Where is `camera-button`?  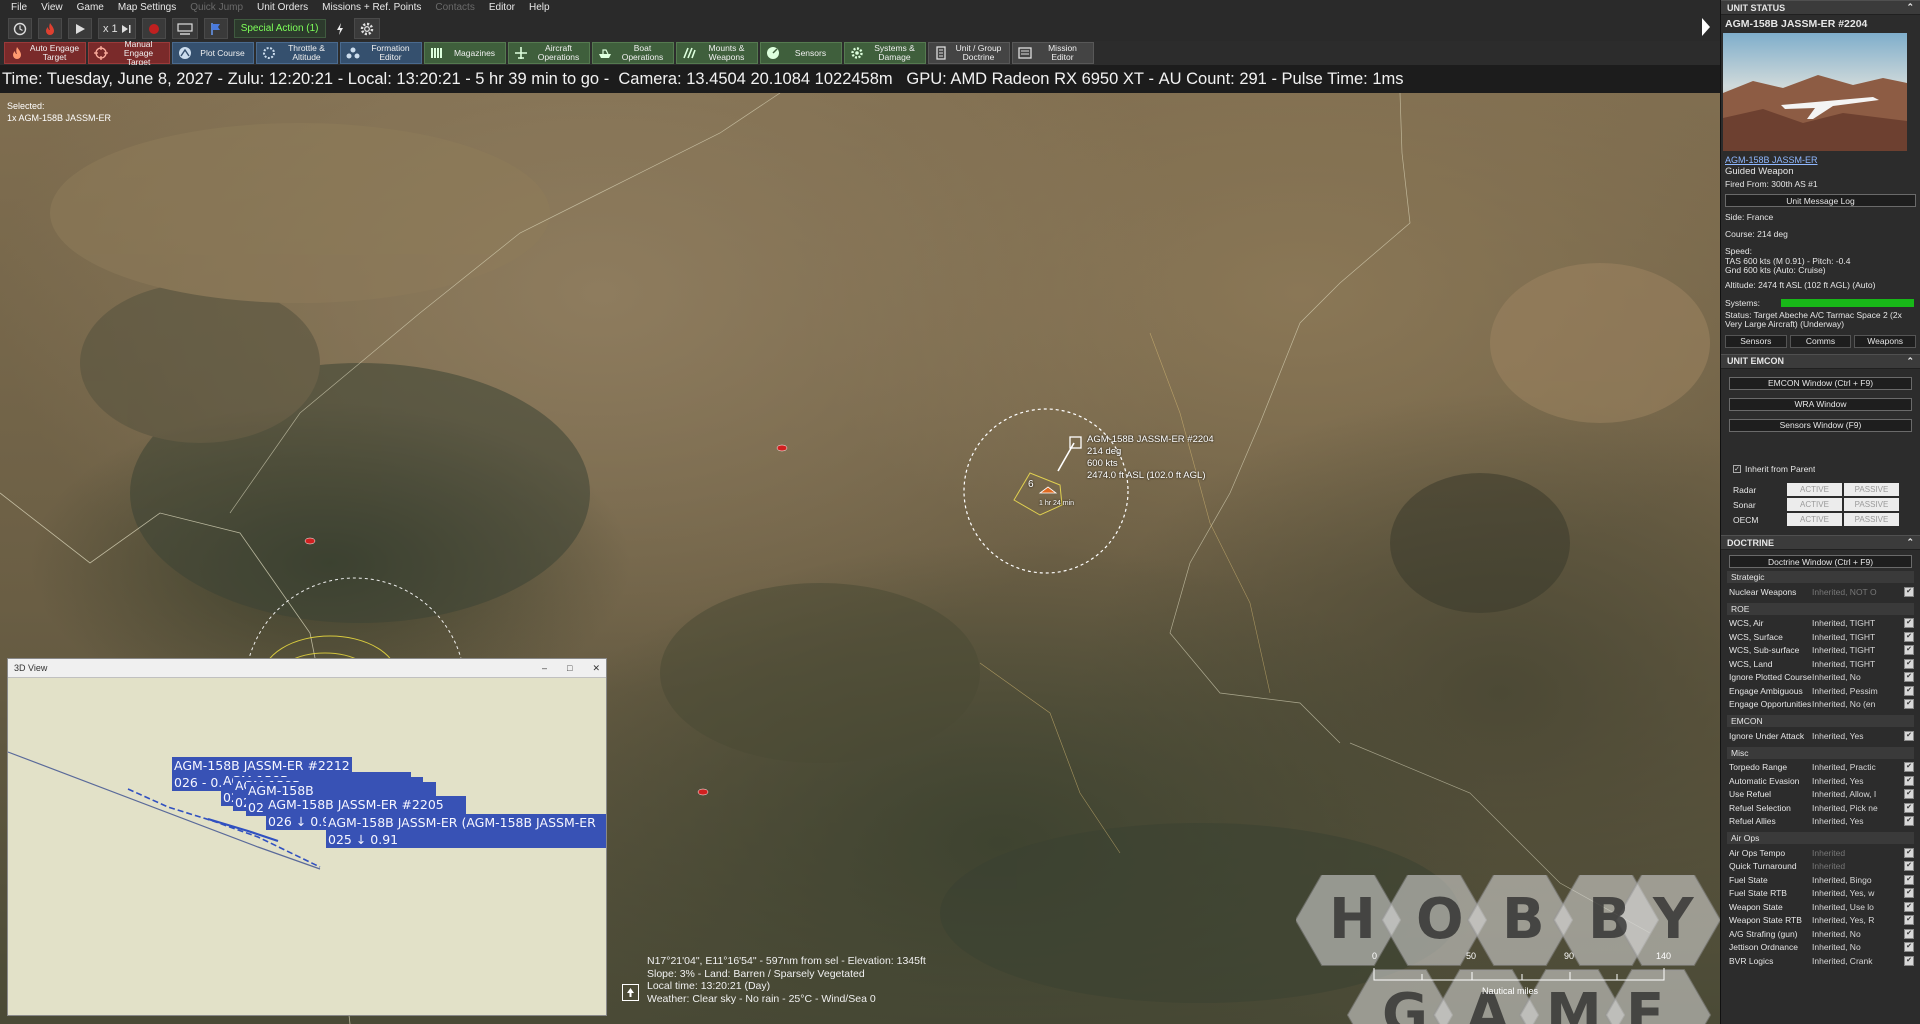
camera-button is located at coordinates (184, 28).